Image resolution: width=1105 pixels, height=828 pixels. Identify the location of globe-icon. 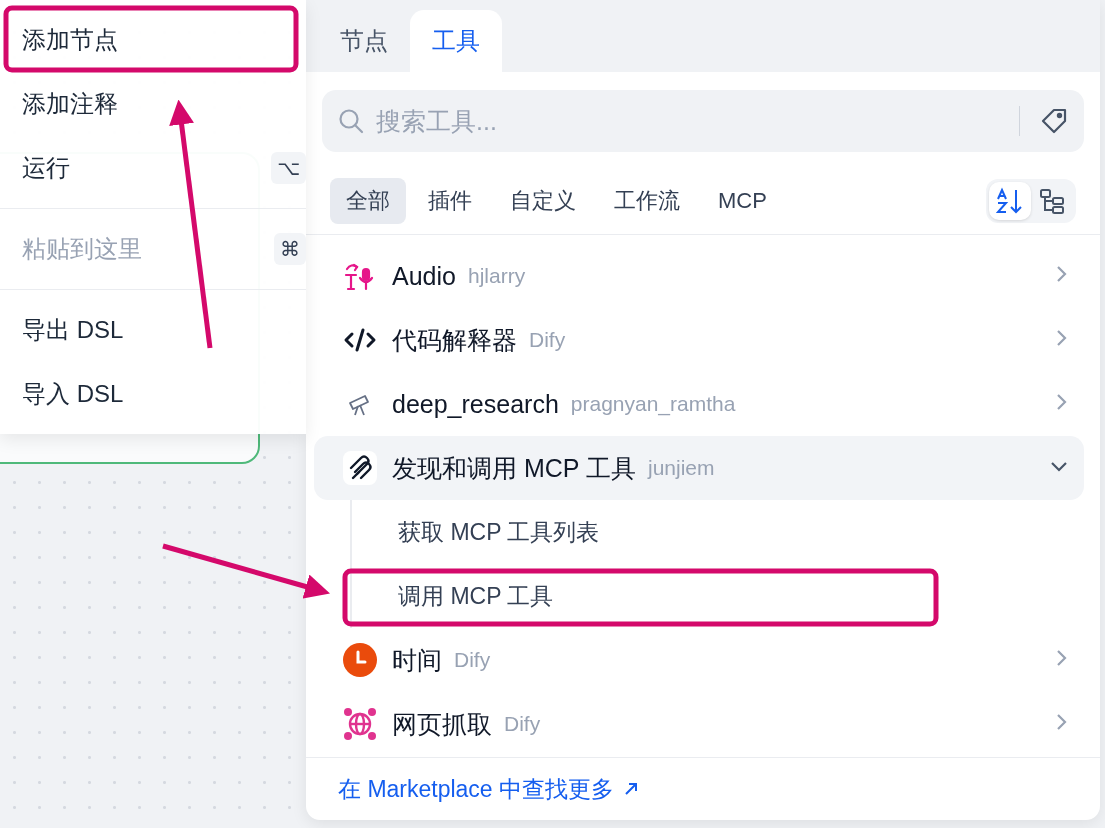
(360, 724).